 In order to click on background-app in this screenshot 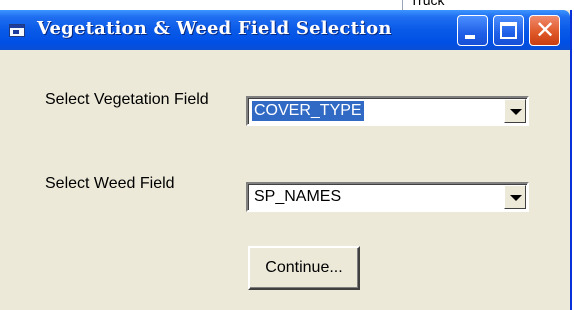, I will do `click(287, 5)`.